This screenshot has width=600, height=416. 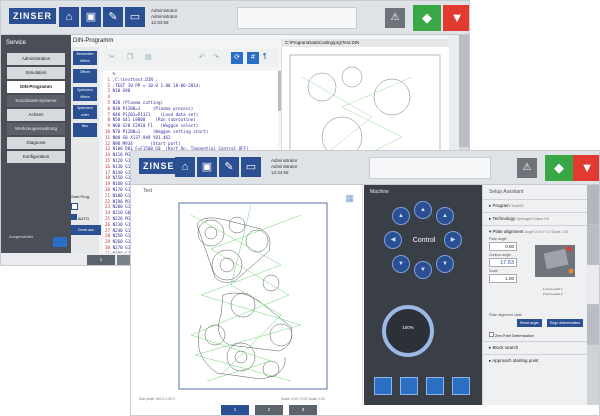 I want to click on front-page-2: 2, so click(x=269, y=410).